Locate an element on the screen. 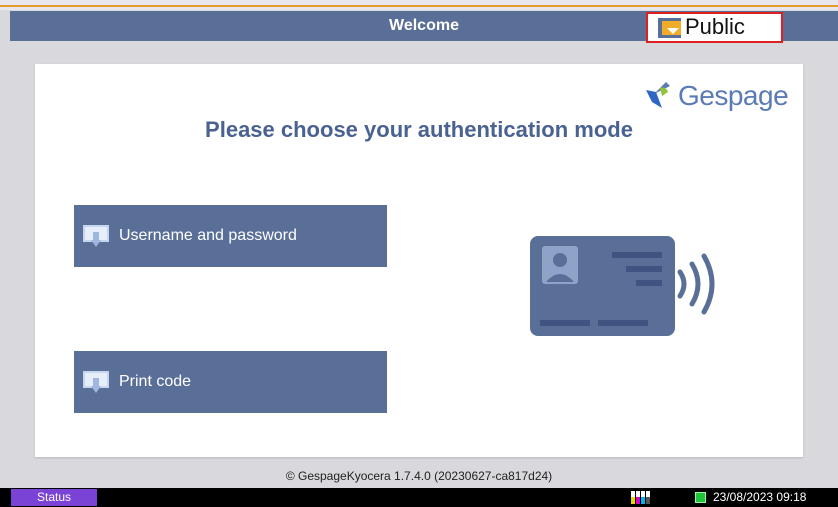 The width and height of the screenshot is (838, 507). print-code-label: Print code is located at coordinates (155, 381).